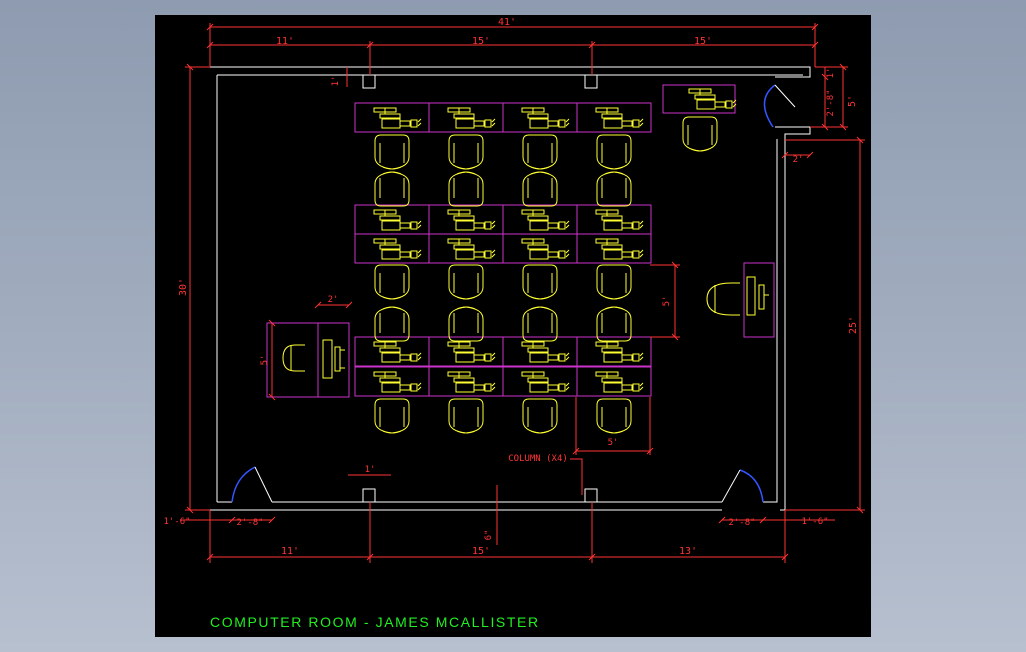  I want to click on dim-top-right: 15', so click(703, 41).